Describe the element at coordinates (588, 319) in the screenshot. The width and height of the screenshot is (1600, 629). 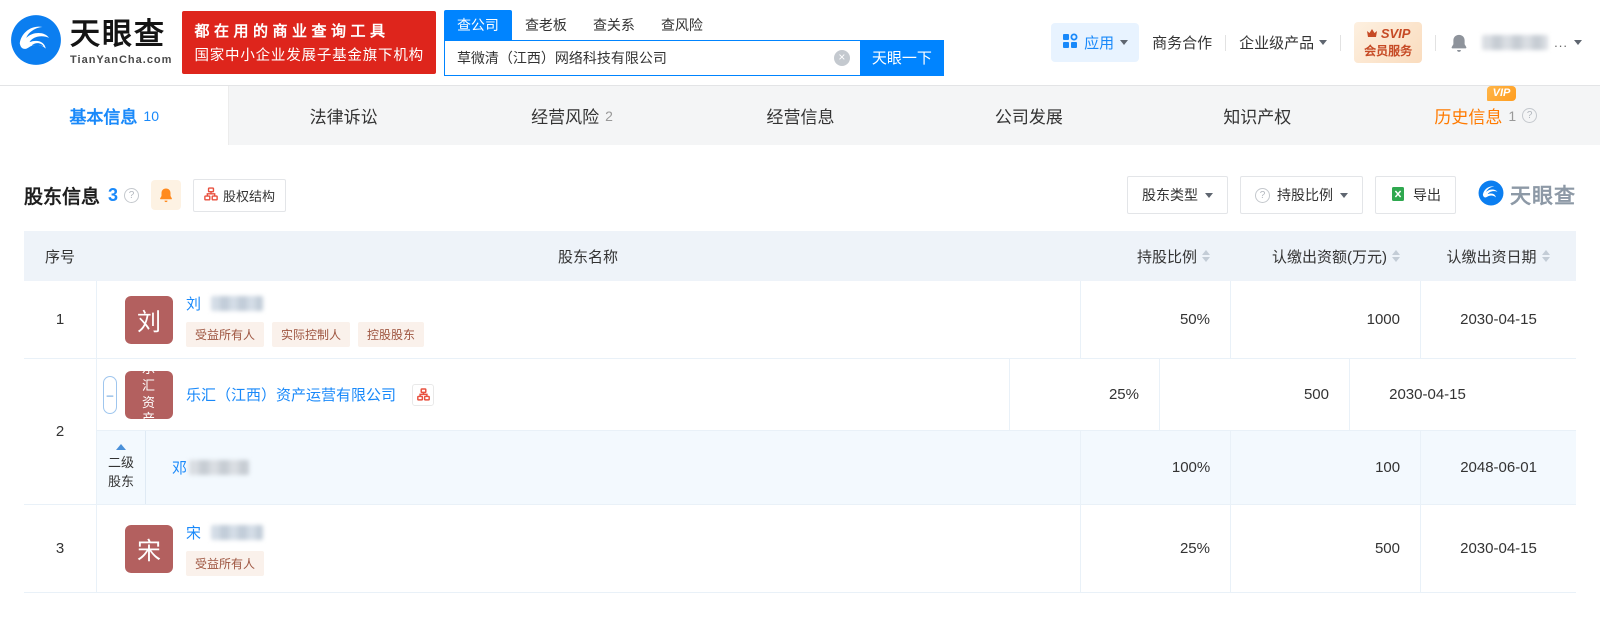
I see `shareholder-name-cell: 刘 刘 受益所有人 实际控制人 控股股东` at that location.